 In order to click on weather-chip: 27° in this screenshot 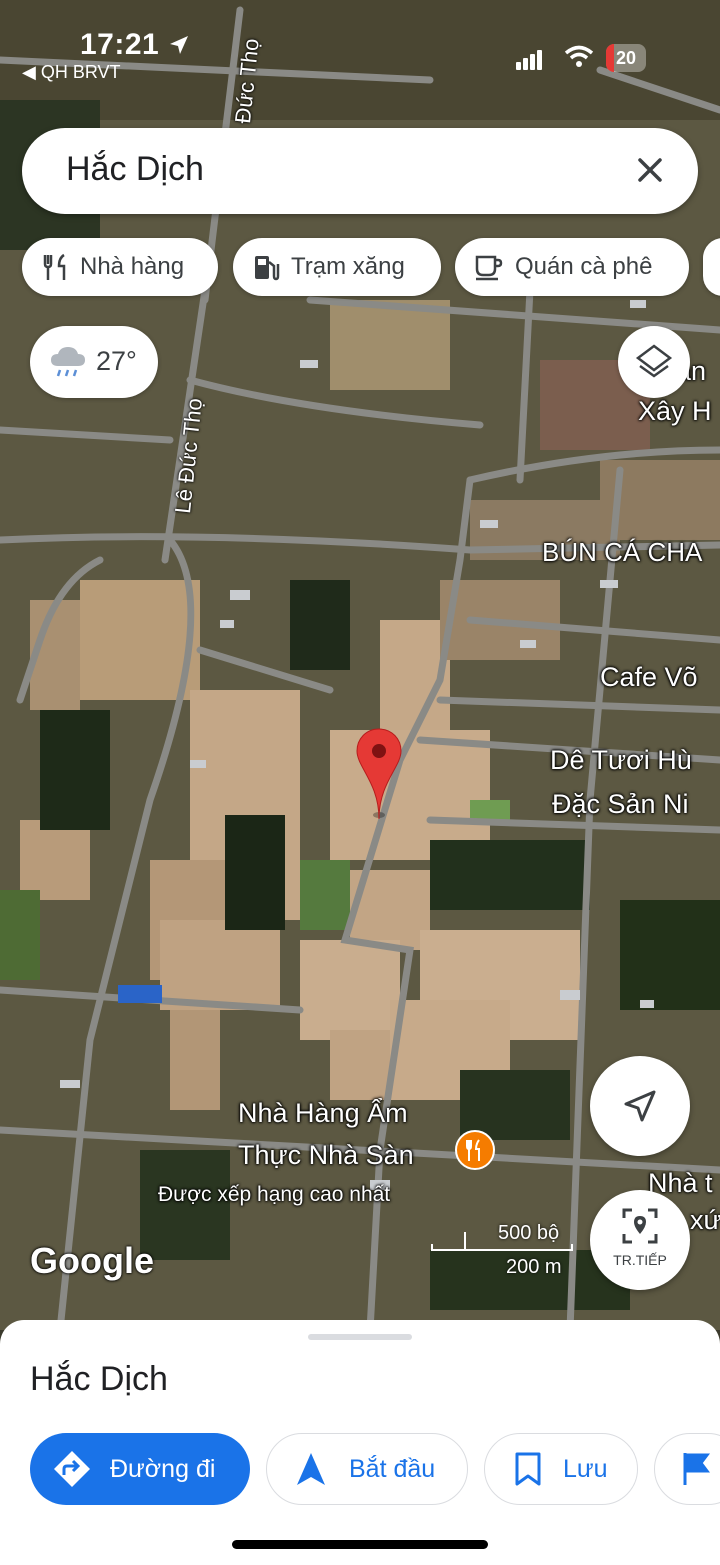, I will do `click(94, 362)`.